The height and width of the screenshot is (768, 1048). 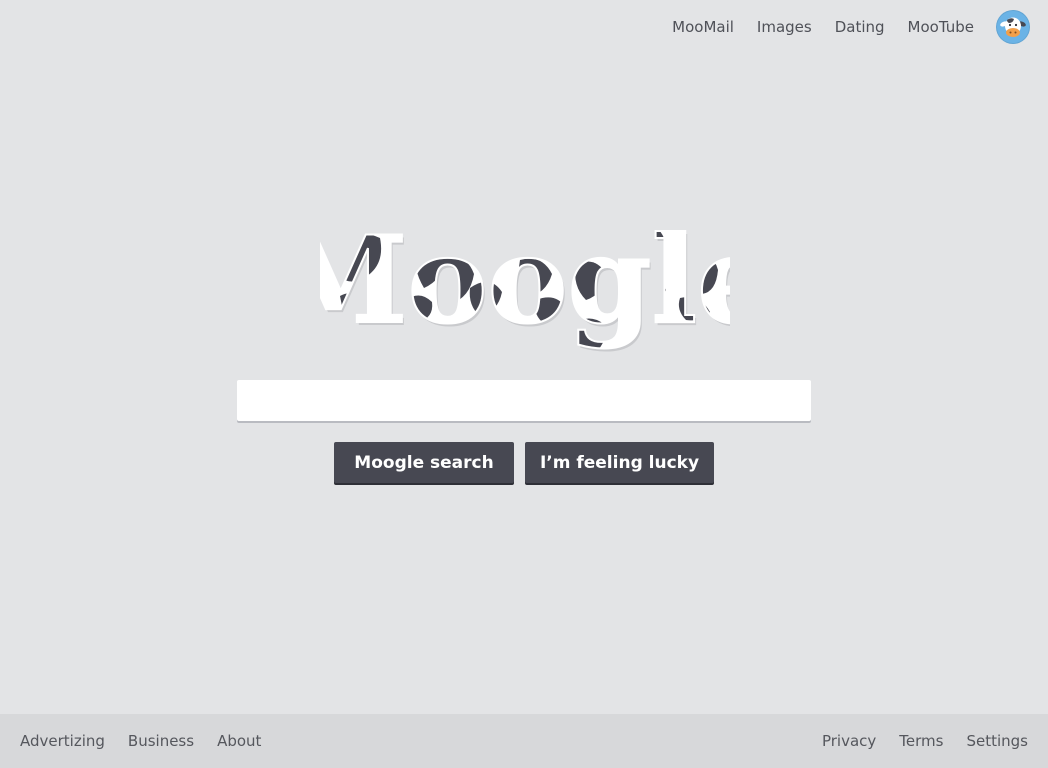 I want to click on footer-link-settings: Settings, so click(x=997, y=741).